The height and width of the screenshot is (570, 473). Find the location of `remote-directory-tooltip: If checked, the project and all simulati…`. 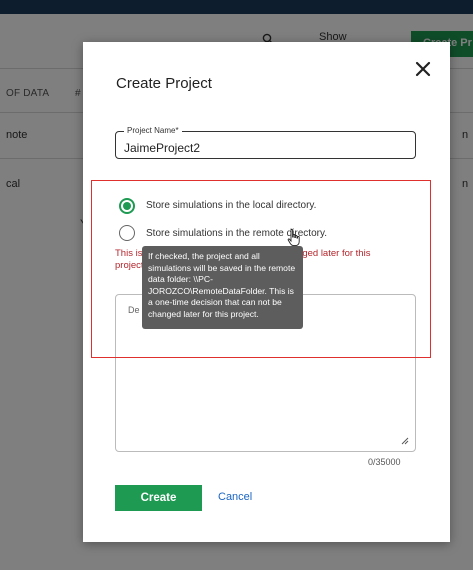

remote-directory-tooltip: If checked, the project and all simulati… is located at coordinates (222, 287).